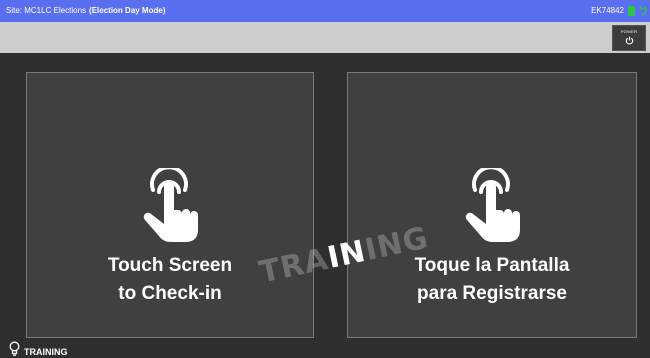 Image resolution: width=650 pixels, height=358 pixels. I want to click on status-area: EK74842, so click(619, 11).